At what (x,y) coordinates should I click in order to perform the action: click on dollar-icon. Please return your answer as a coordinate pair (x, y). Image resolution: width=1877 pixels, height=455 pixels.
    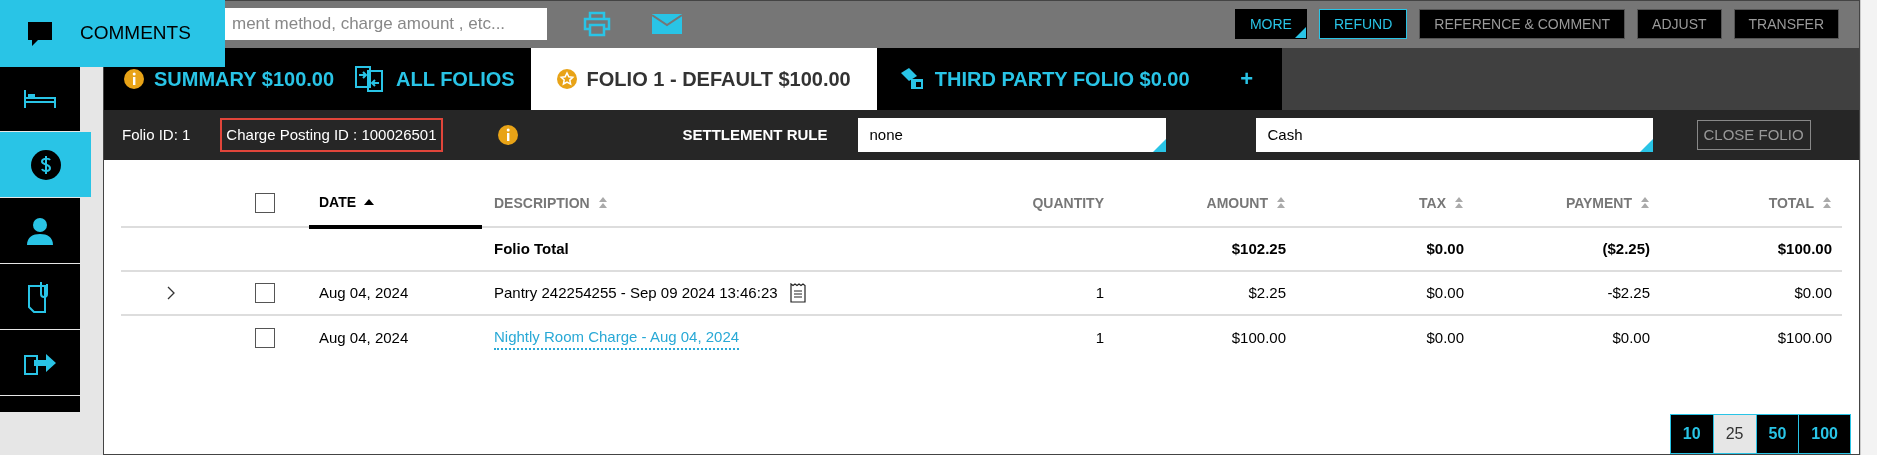
    Looking at the image, I should click on (45, 164).